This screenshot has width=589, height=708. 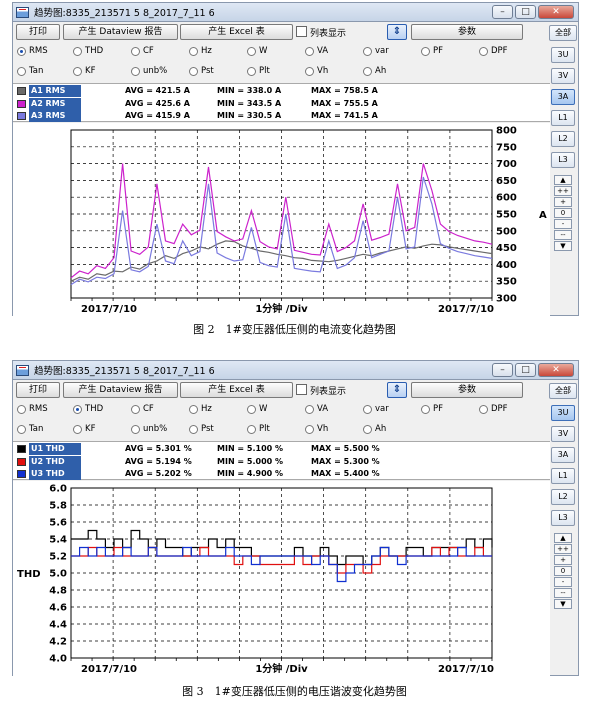 What do you see at coordinates (55, 474) in the screenshot?
I see `legend-series-name: U3 THD` at bounding box center [55, 474].